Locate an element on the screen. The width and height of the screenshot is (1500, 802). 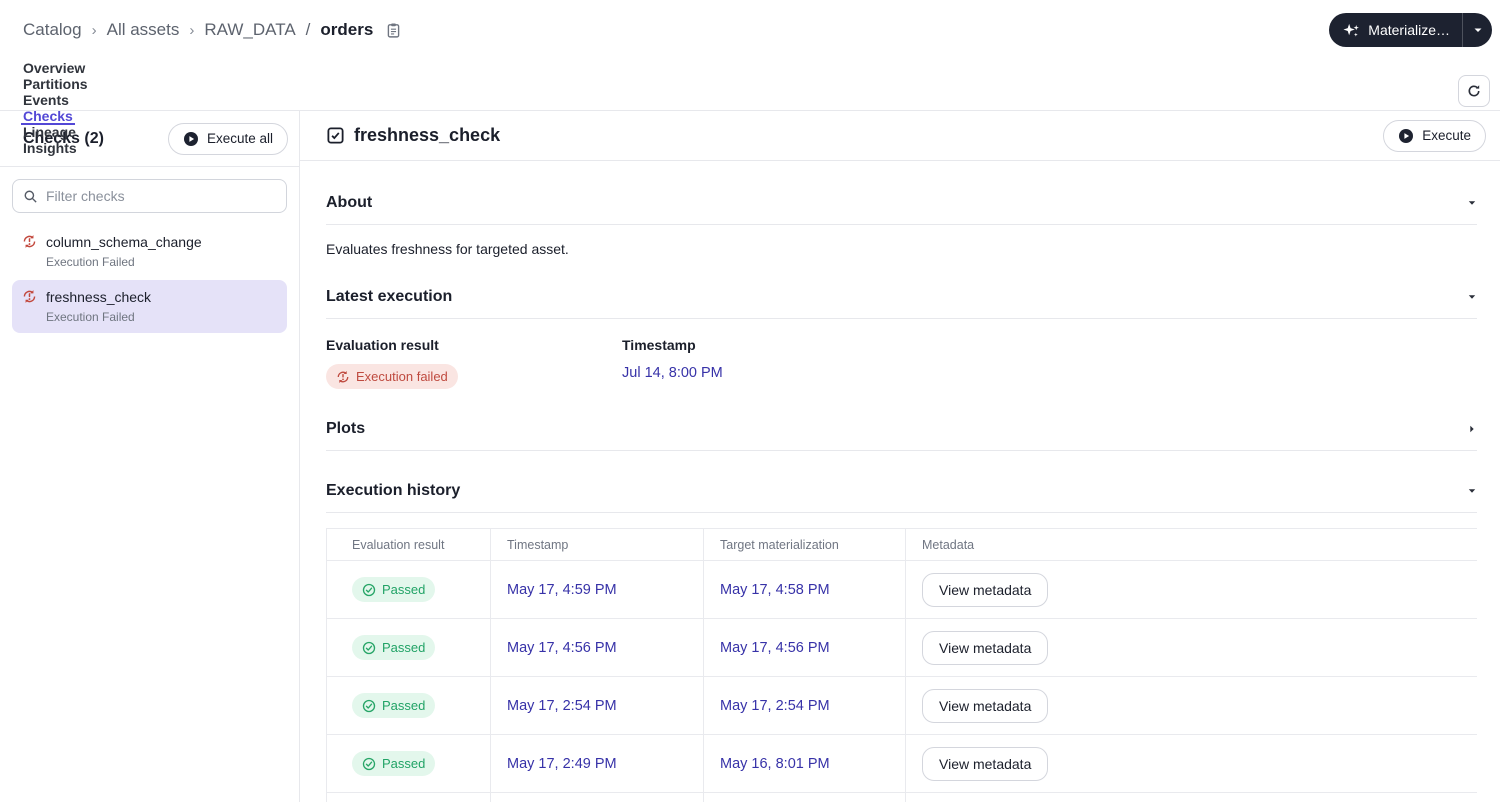
execute-all-button: Execute all is located at coordinates (227, 138).